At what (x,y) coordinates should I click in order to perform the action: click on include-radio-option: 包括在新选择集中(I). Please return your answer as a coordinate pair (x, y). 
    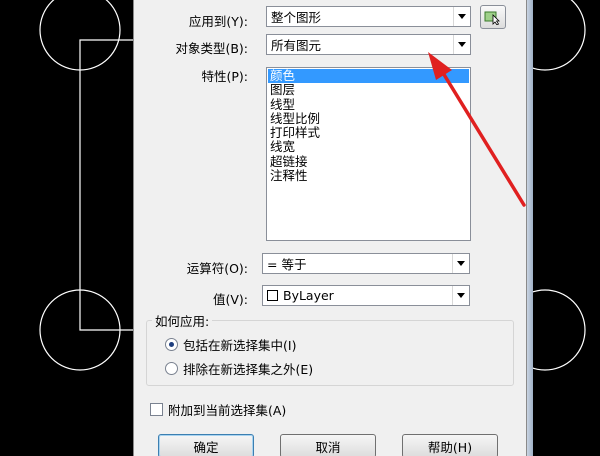
    Looking at the image, I should click on (230, 344).